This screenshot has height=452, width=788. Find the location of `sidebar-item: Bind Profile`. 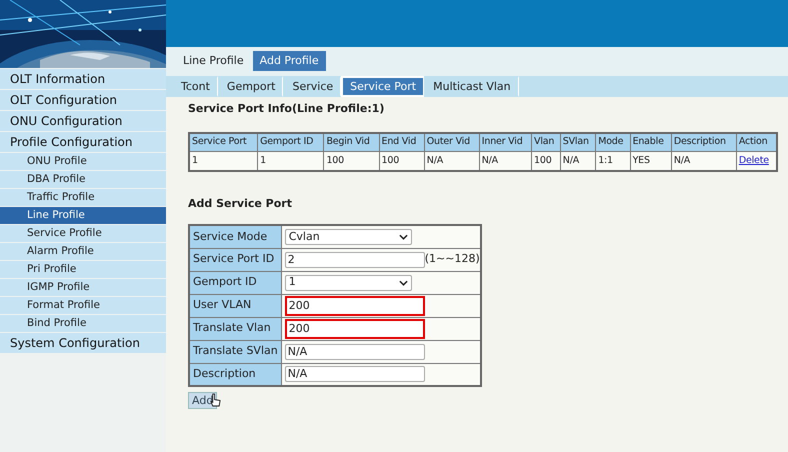

sidebar-item: Bind Profile is located at coordinates (83, 323).